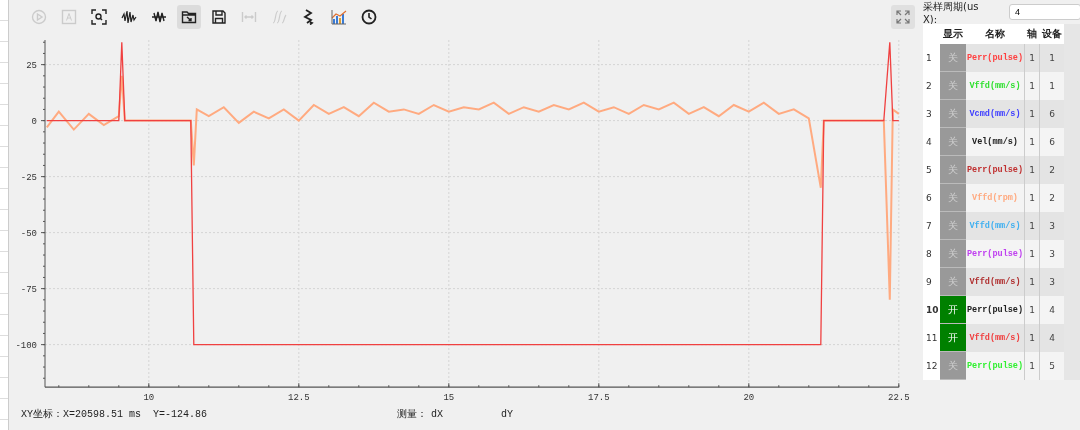 This screenshot has width=1080, height=430. Describe the element at coordinates (129, 17) in the screenshot. I see `waveform-icon` at that location.